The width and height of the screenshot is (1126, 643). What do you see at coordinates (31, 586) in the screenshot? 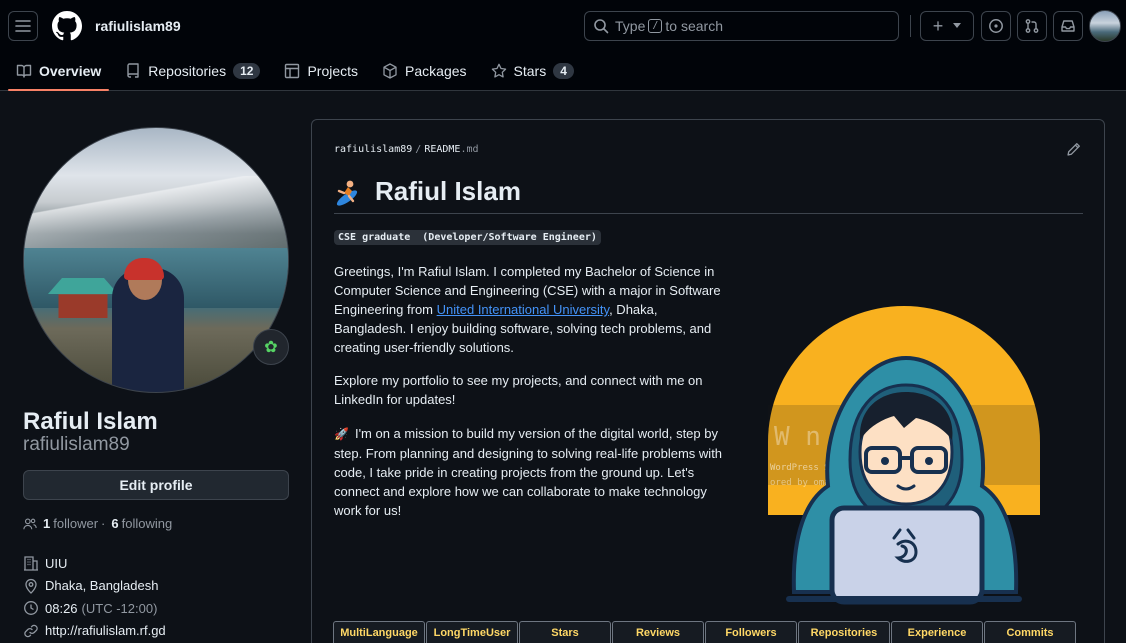
I see `location-icon` at bounding box center [31, 586].